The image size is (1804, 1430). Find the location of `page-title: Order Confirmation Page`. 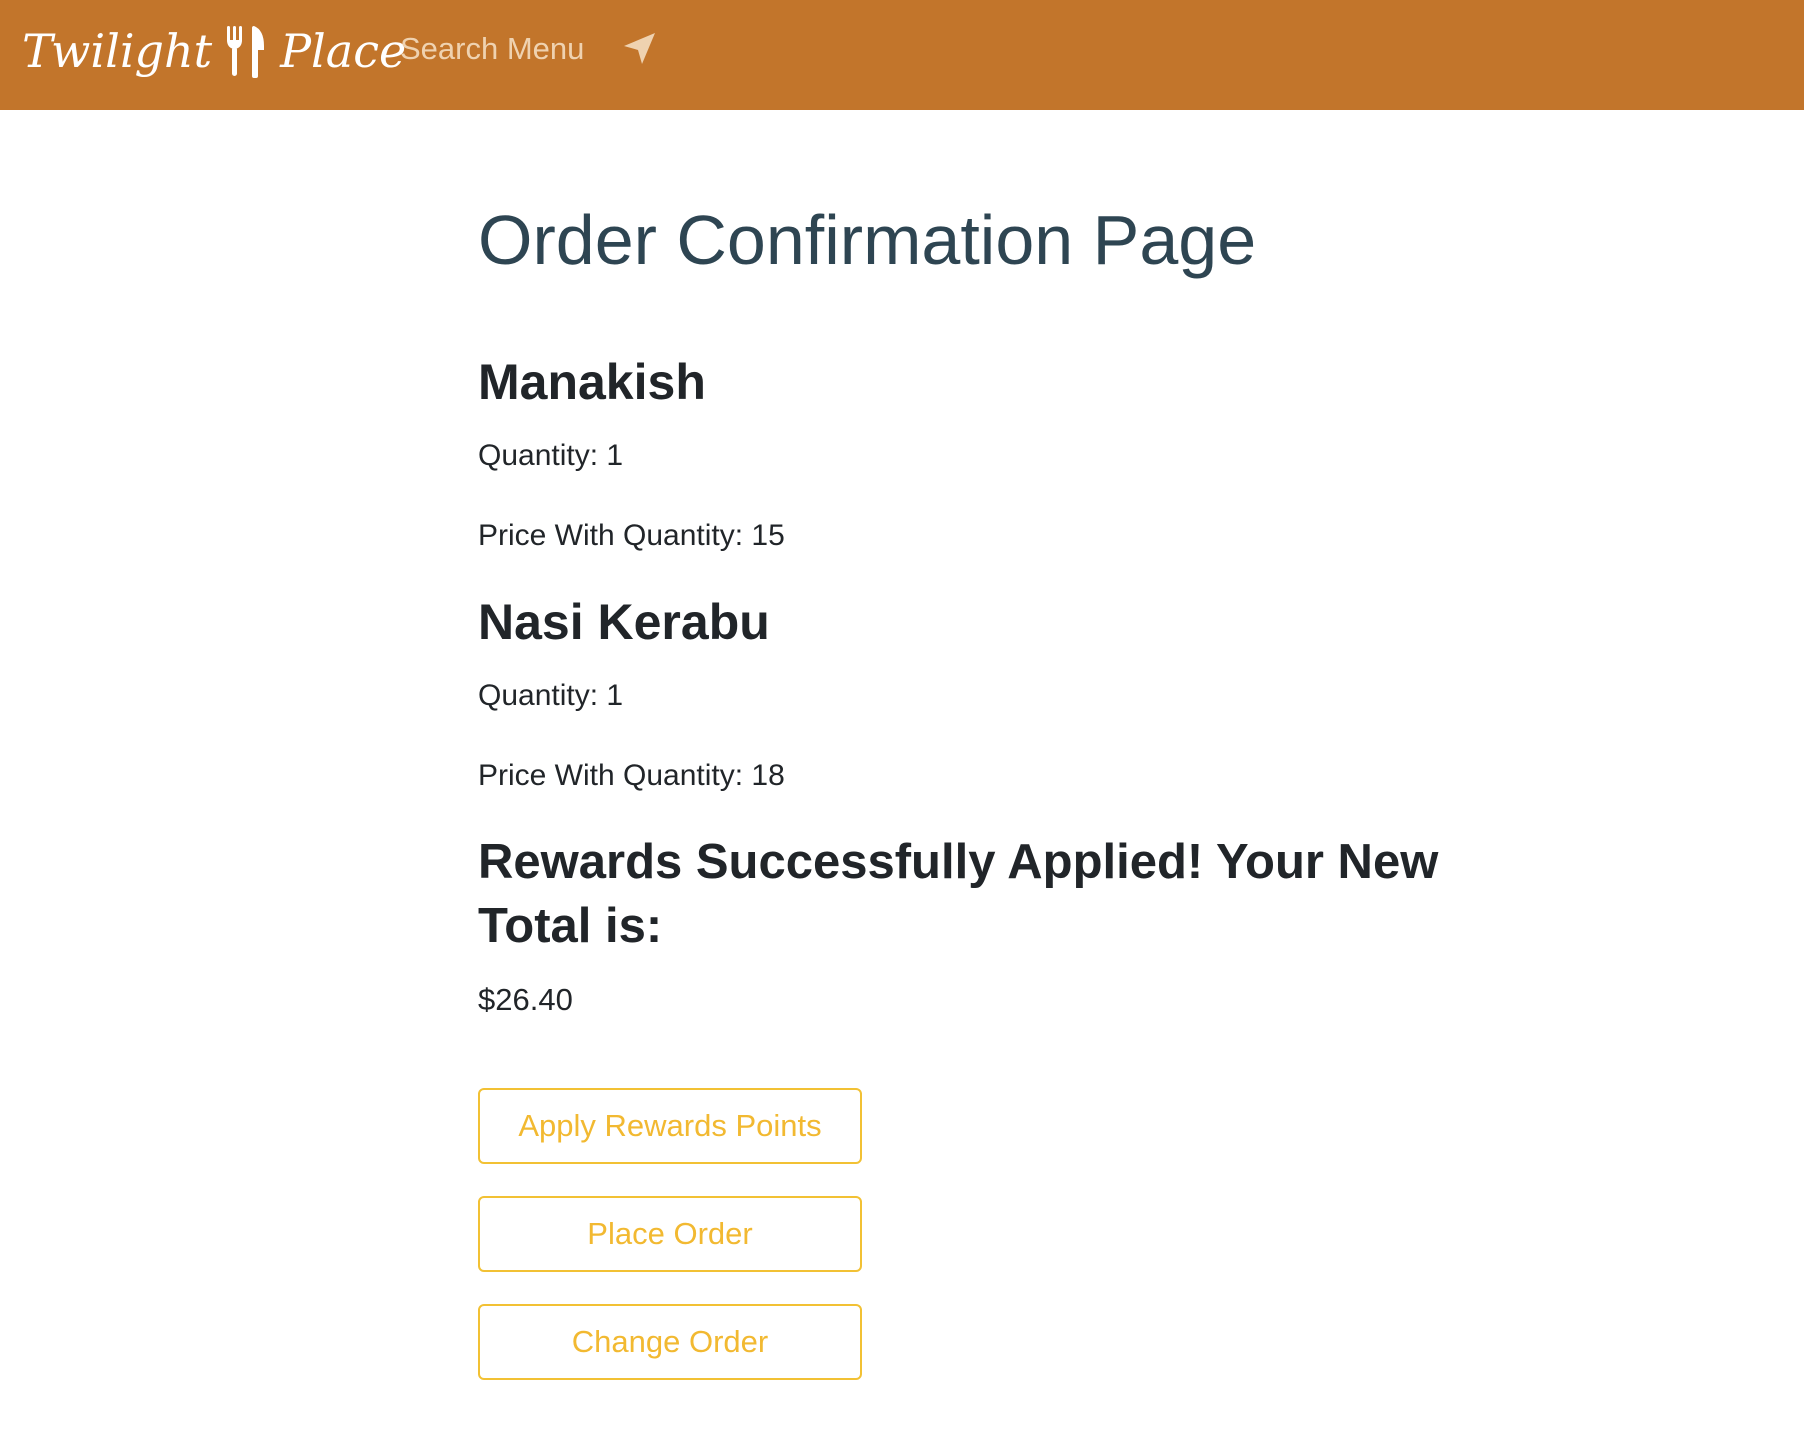

page-title: Order Confirmation Page is located at coordinates (867, 240).